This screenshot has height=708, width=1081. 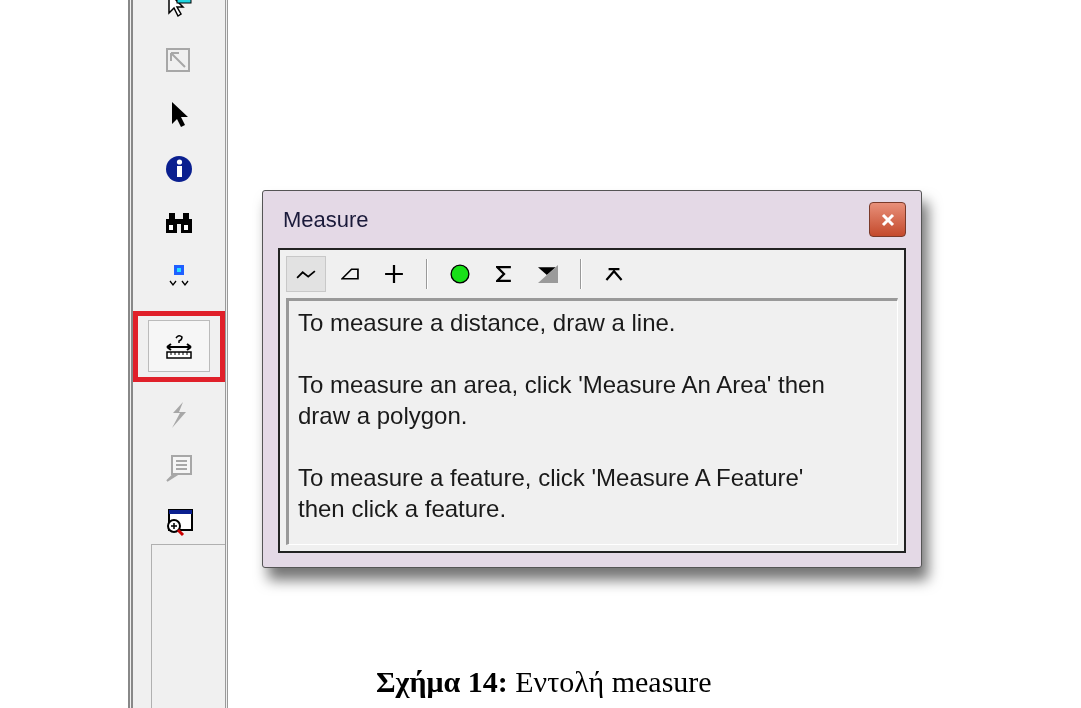 What do you see at coordinates (548, 274) in the screenshot?
I see `units-icon` at bounding box center [548, 274].